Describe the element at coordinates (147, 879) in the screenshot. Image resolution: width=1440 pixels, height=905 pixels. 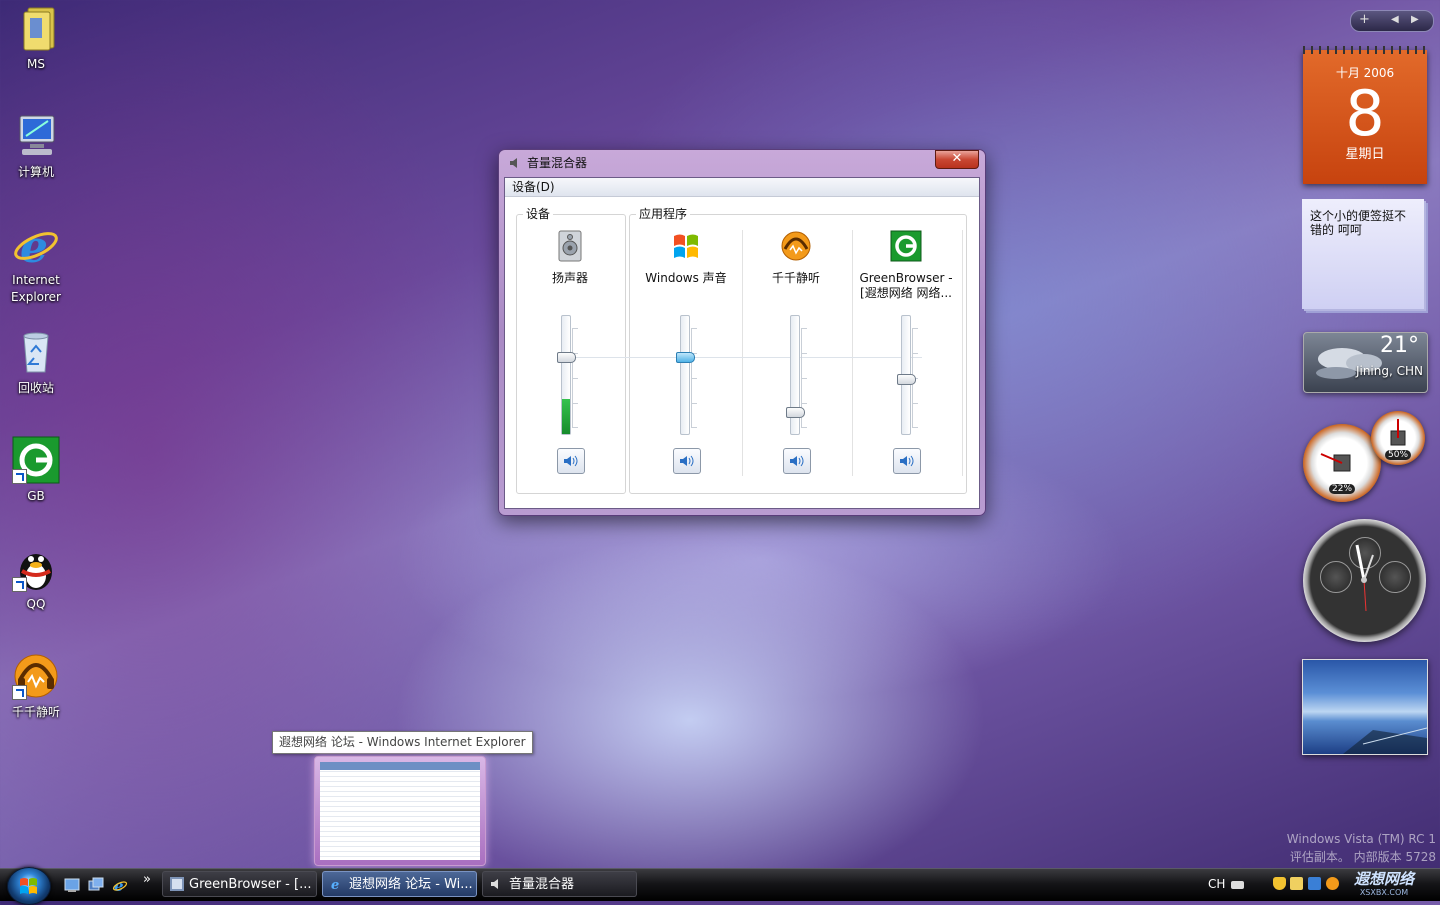
I see `quick-launch-overflow: »` at that location.